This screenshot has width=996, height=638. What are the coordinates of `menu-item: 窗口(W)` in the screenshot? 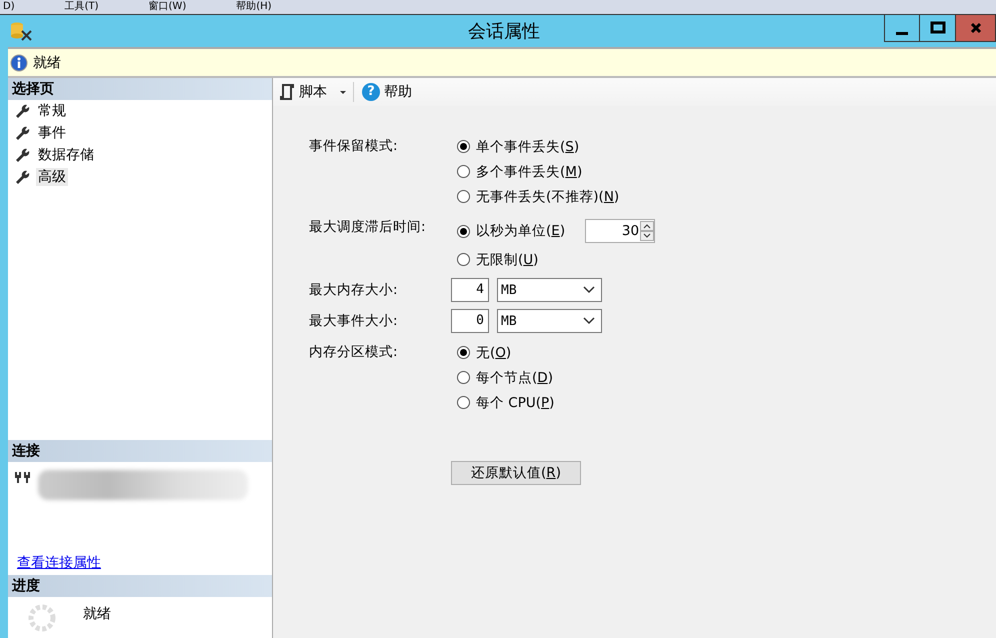 It's located at (168, 7).